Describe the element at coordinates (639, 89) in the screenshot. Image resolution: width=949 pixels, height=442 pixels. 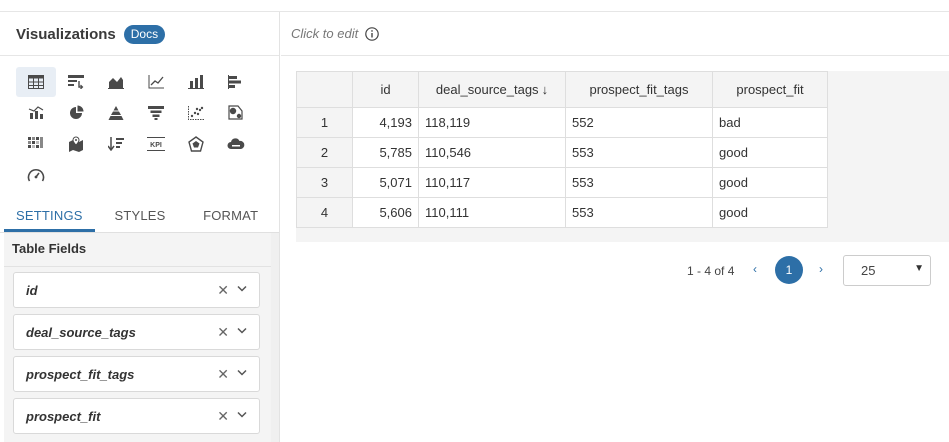
I see `column-header-prospect-fit-tags: prospect_fit_tags` at that location.